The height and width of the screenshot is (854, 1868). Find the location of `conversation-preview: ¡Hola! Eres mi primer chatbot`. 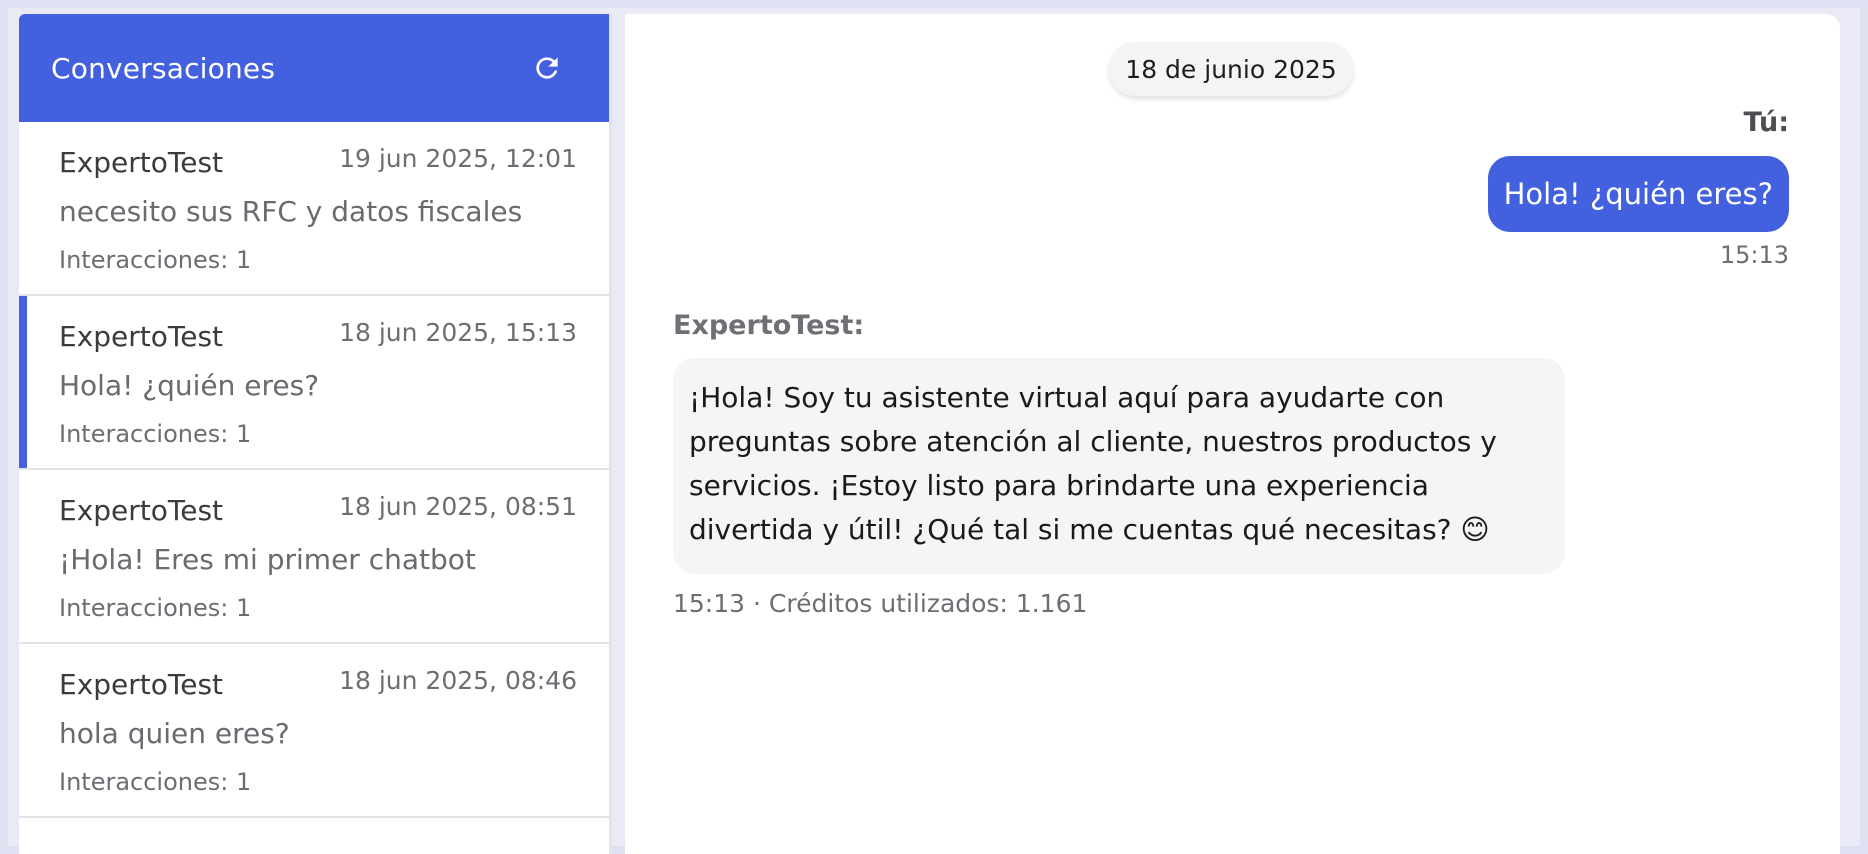

conversation-preview: ¡Hola! Eres mi primer chatbot is located at coordinates (267, 559).